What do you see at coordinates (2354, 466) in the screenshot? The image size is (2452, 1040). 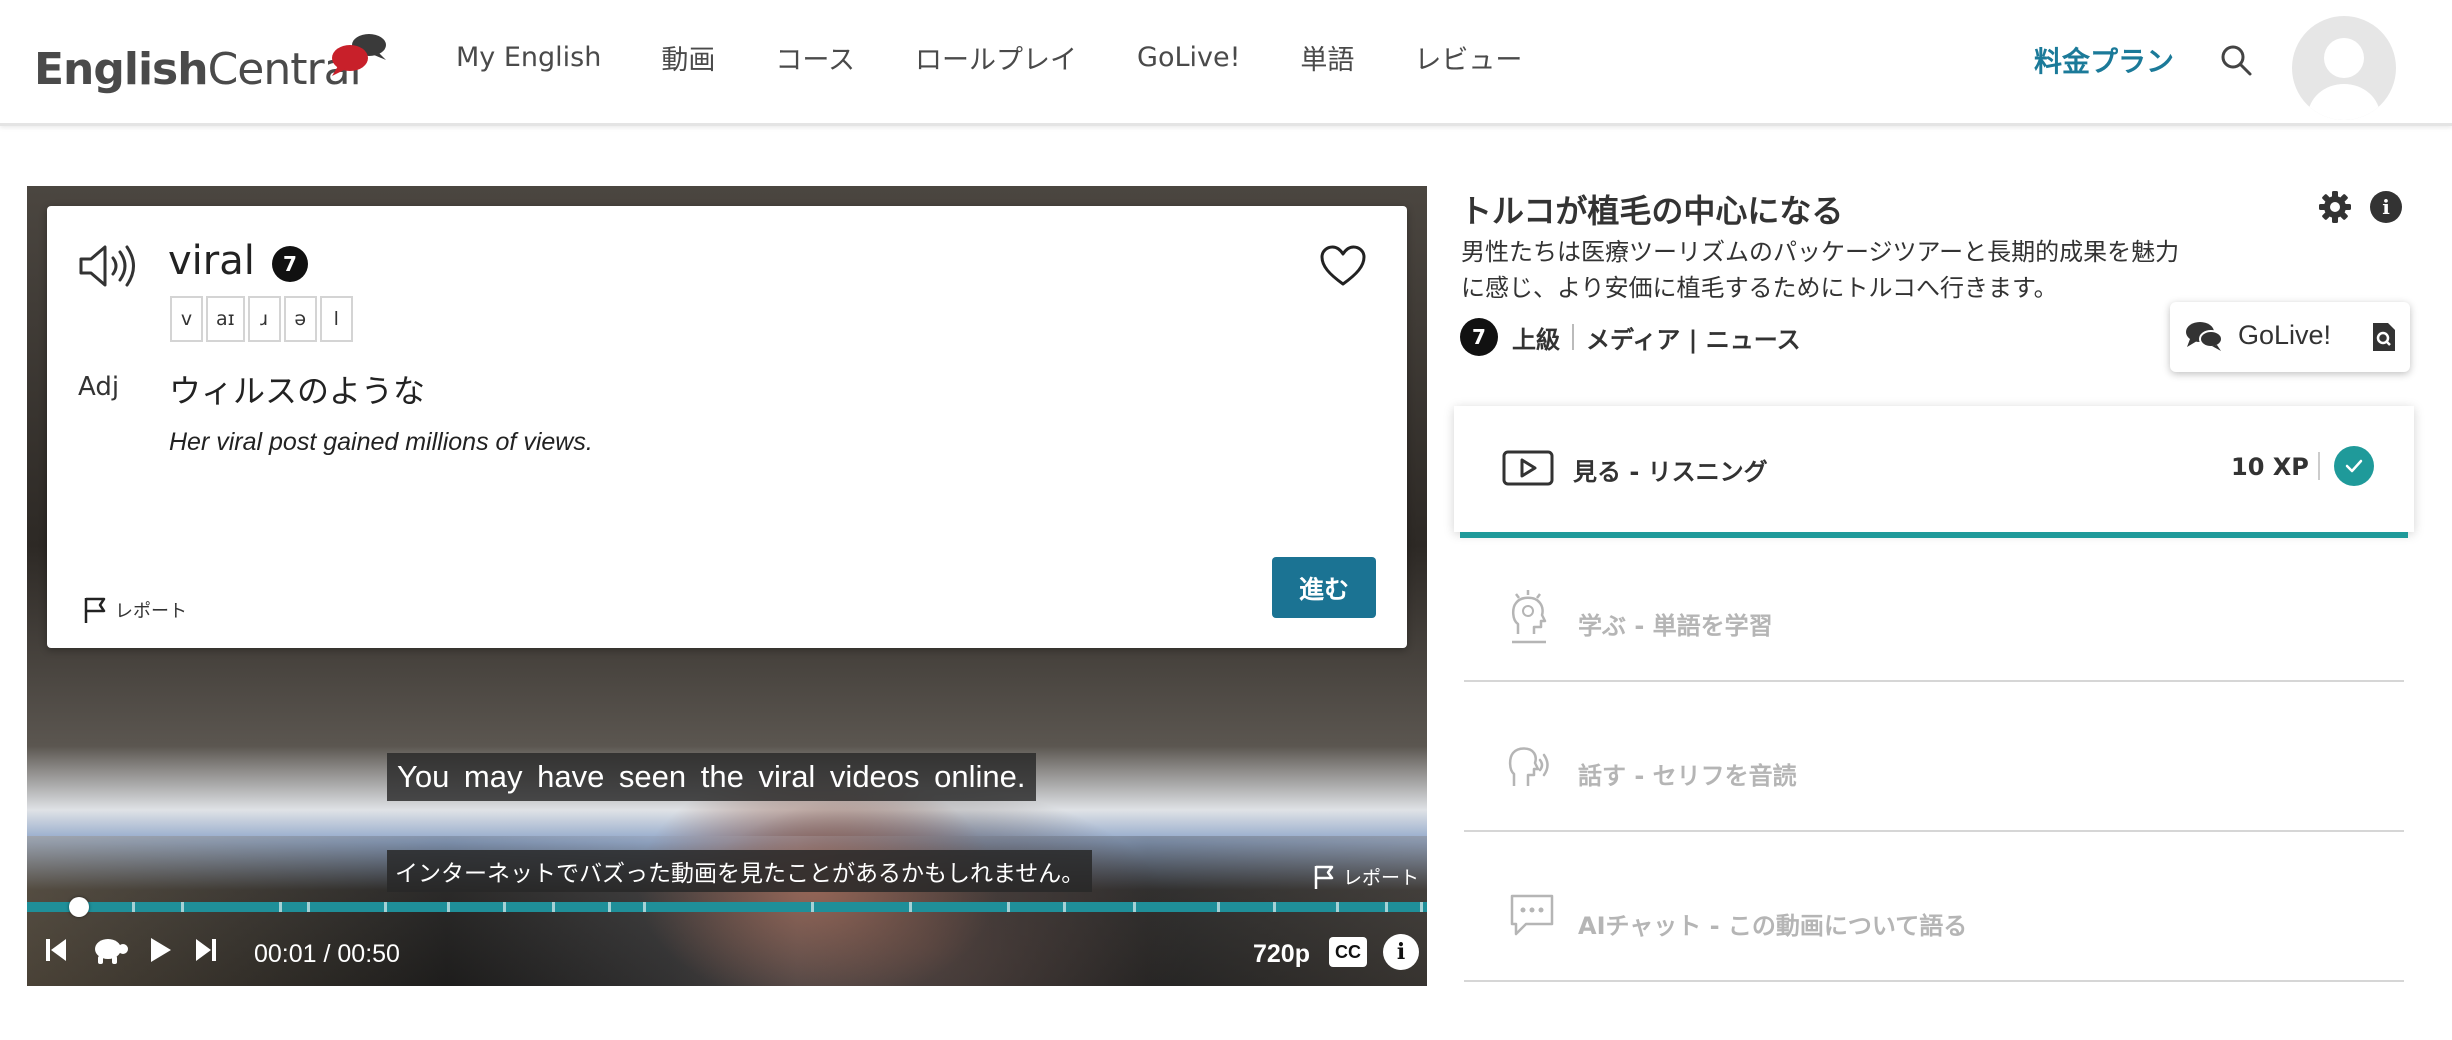 I see `completed-check-icon` at bounding box center [2354, 466].